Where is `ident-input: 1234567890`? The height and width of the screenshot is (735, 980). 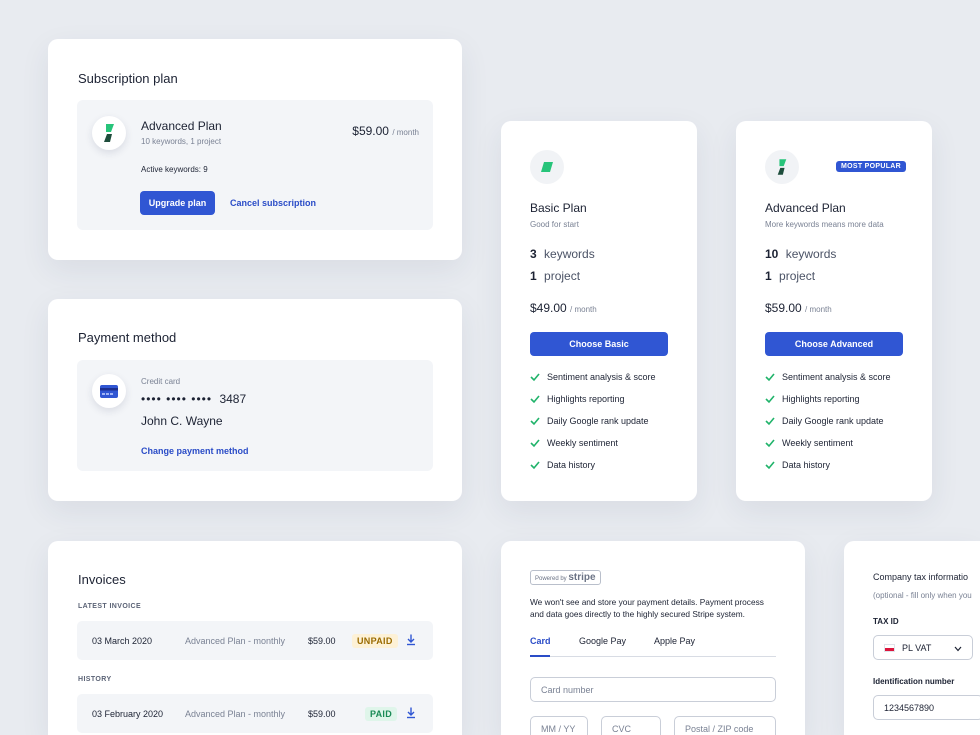
ident-input: 1234567890 is located at coordinates (926, 707).